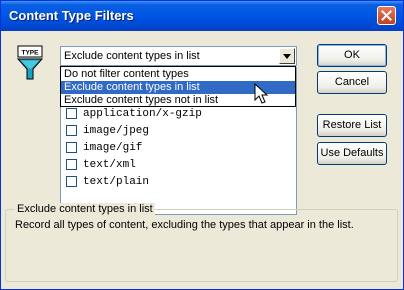  I want to click on list-item: image/jpeg, so click(107, 130).